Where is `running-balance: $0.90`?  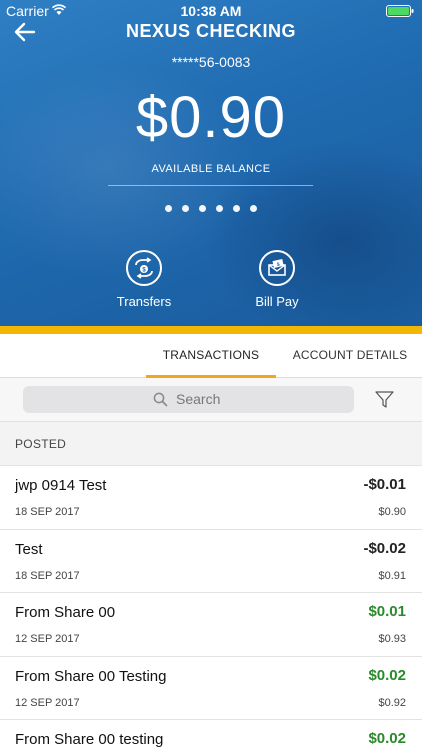 running-balance: $0.90 is located at coordinates (392, 512).